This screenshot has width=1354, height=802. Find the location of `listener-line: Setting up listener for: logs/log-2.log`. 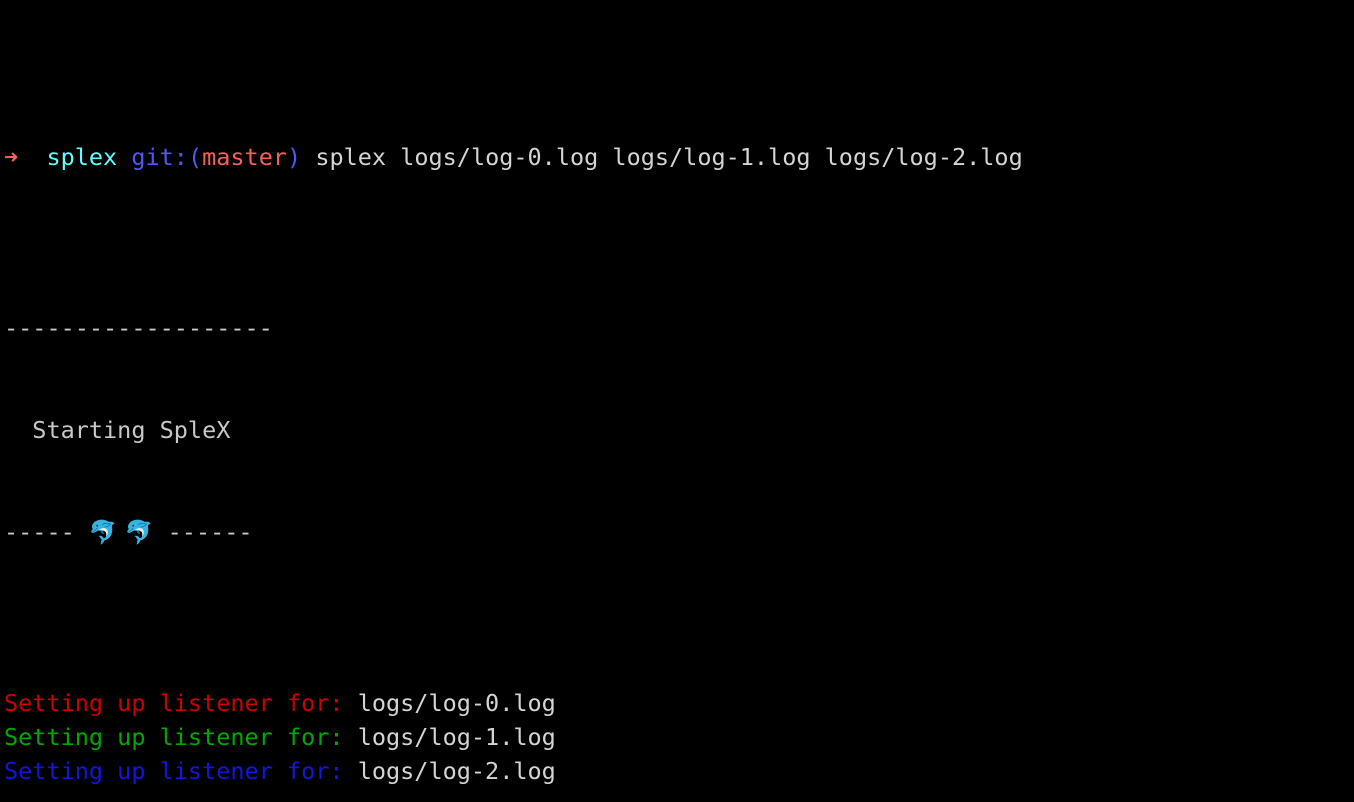

listener-line: Setting up listener for: logs/log-2.log is located at coordinates (679, 771).